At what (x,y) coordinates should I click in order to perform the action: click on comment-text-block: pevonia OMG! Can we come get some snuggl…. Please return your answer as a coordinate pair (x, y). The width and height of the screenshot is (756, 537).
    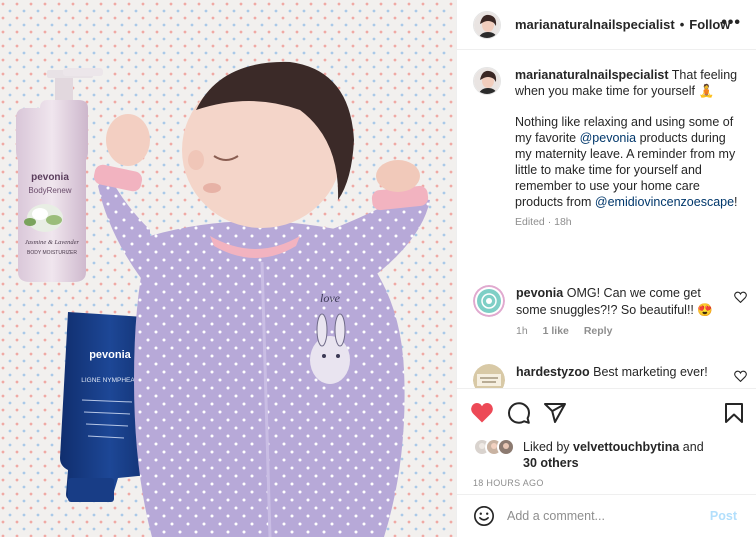
    Looking at the image, I should click on (629, 302).